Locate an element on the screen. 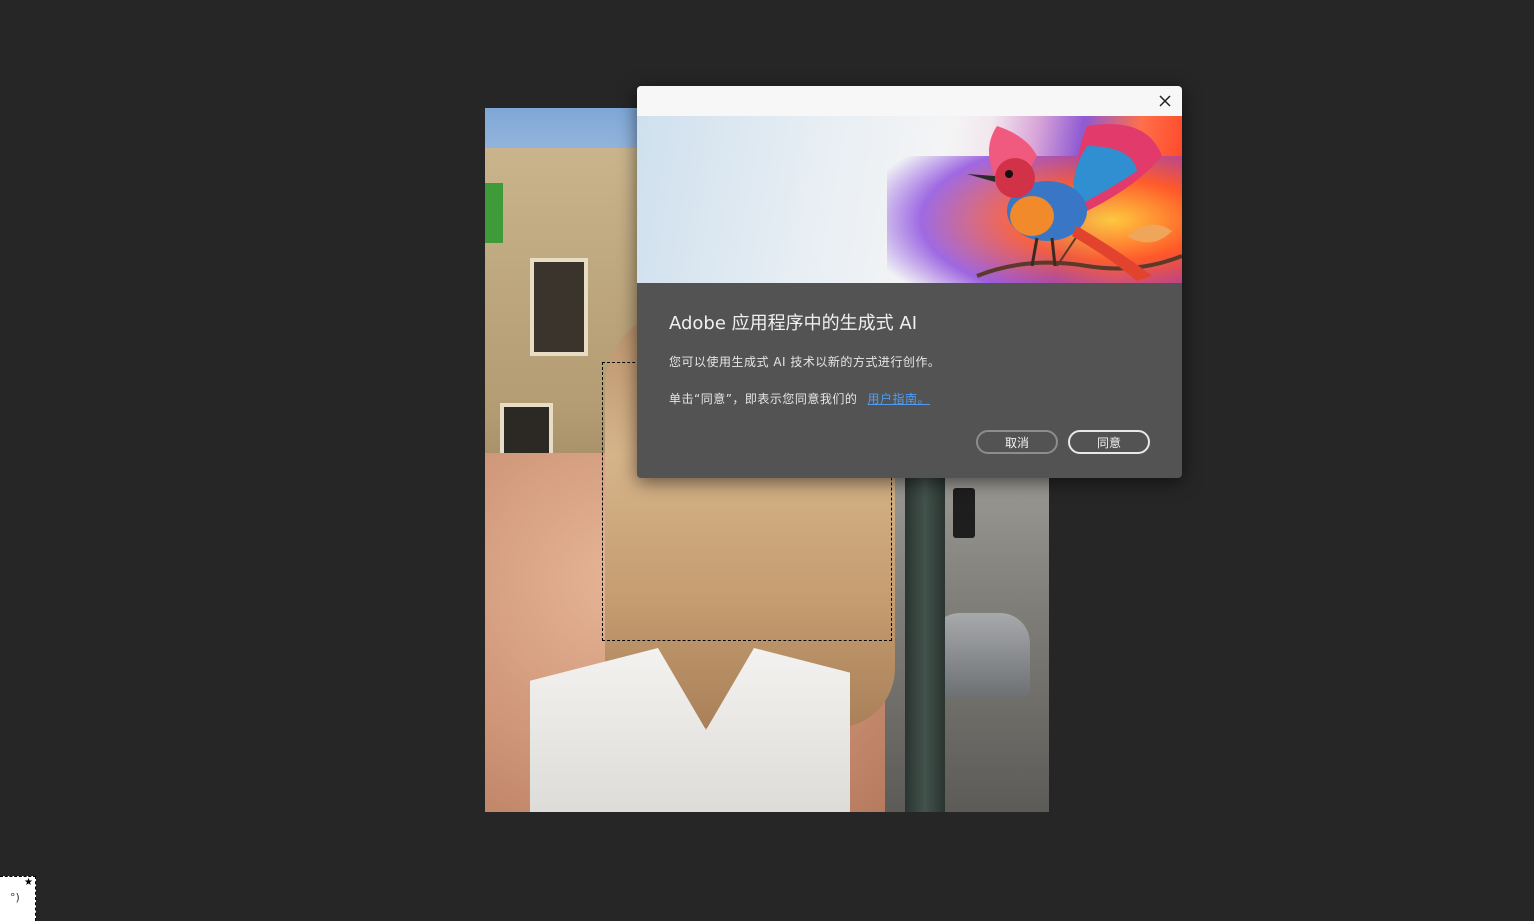 Image resolution: width=1534 pixels, height=921 pixels. user-guide-link: 用户指南。 is located at coordinates (898, 399).